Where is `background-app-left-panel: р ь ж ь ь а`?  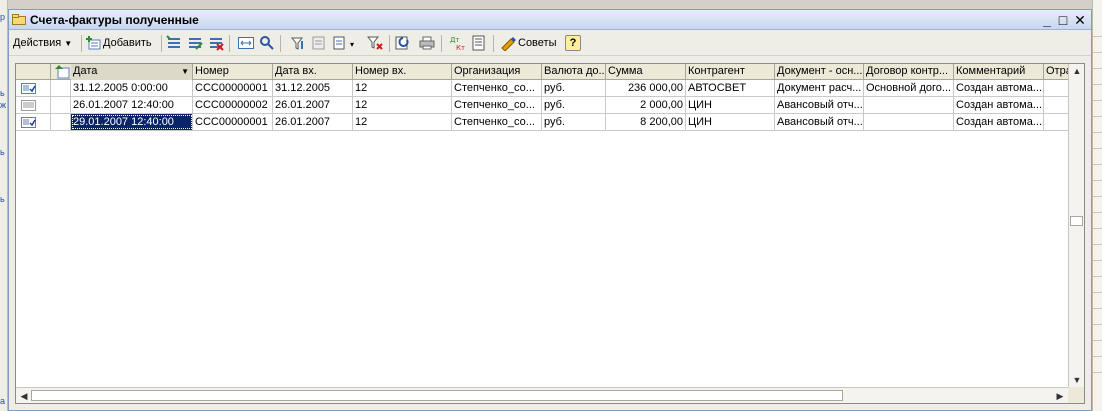
background-app-left-panel: р ь ж ь ь а is located at coordinates (4, 205).